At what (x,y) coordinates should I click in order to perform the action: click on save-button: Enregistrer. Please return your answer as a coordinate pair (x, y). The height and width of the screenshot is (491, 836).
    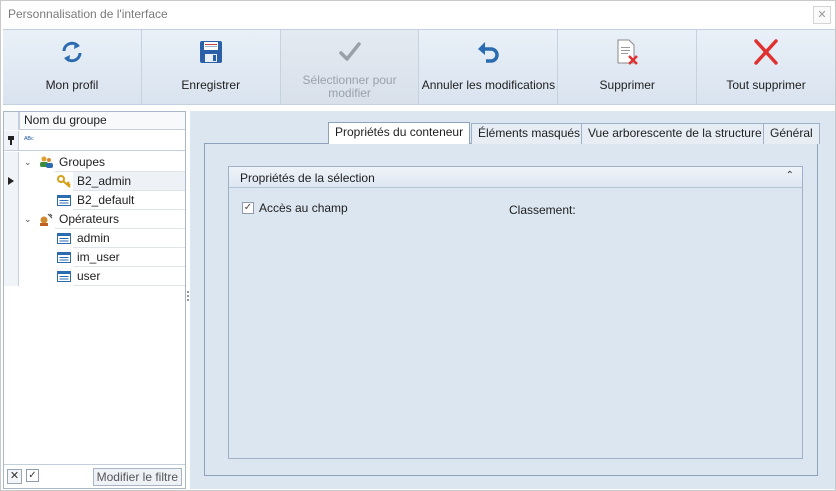
    Looking at the image, I should click on (211, 67).